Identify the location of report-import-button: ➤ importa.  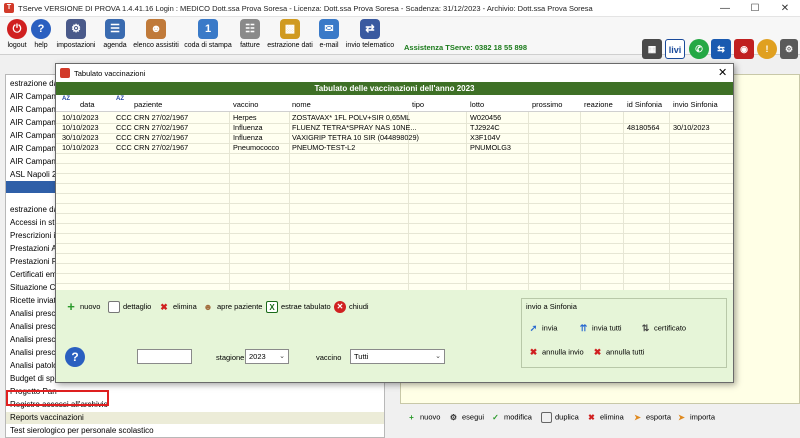
(695, 417).